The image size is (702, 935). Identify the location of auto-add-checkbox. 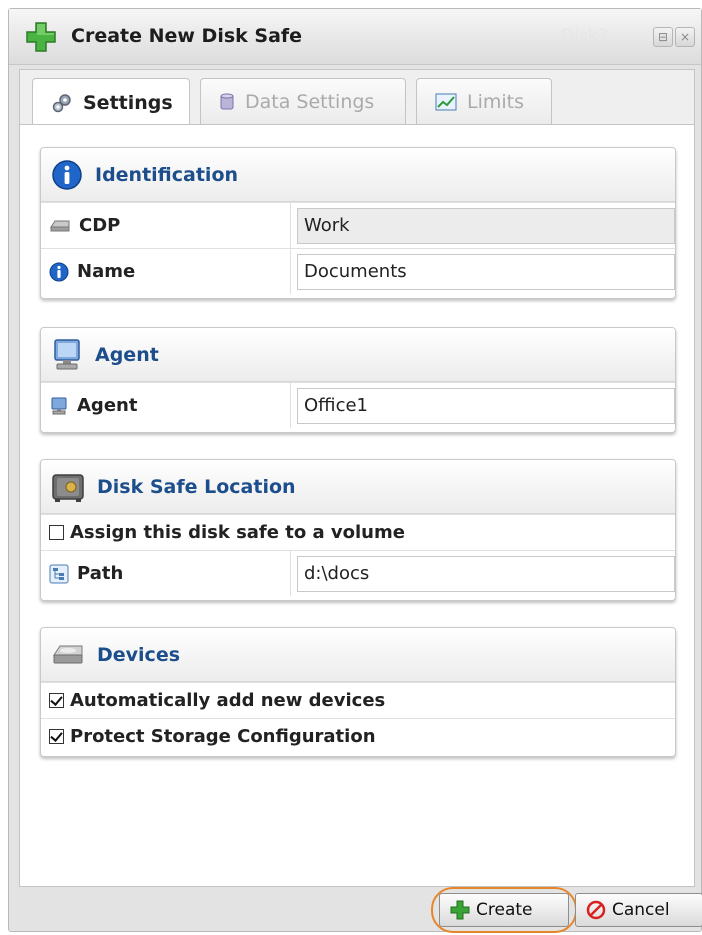
(56, 700).